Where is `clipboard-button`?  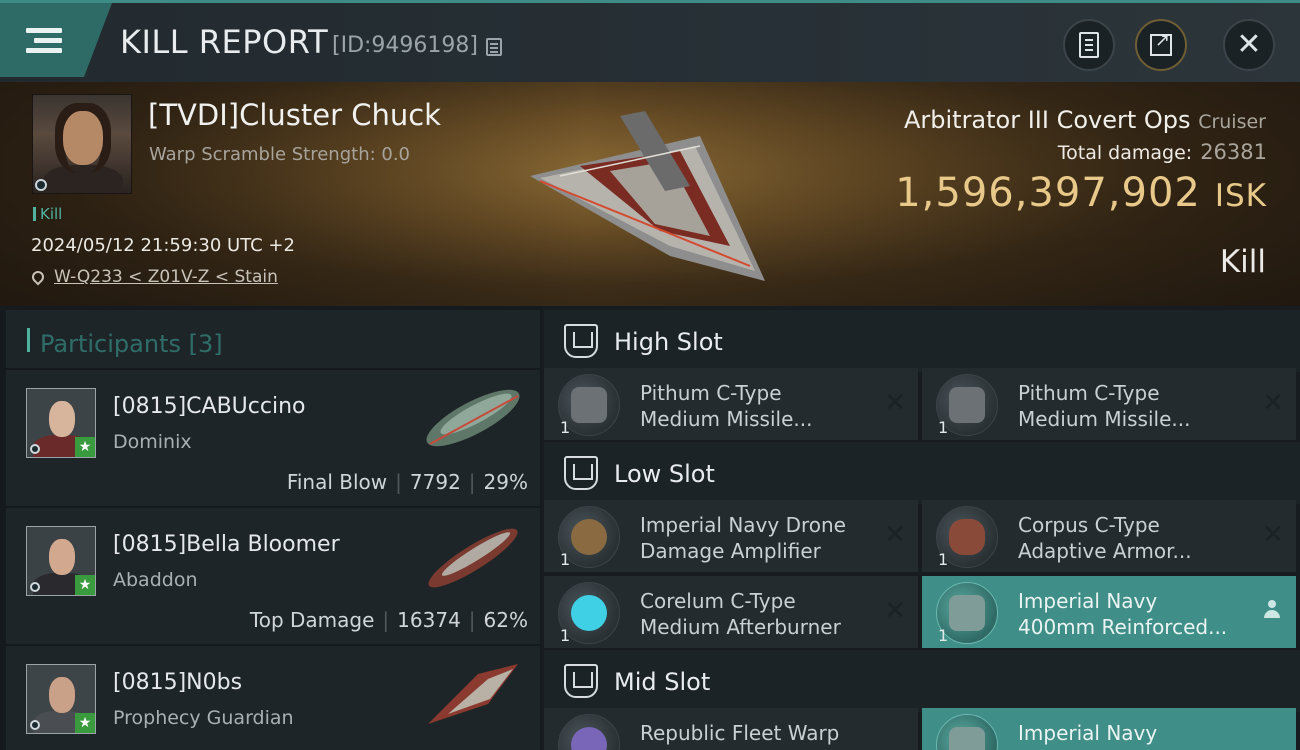 clipboard-button is located at coordinates (1089, 45).